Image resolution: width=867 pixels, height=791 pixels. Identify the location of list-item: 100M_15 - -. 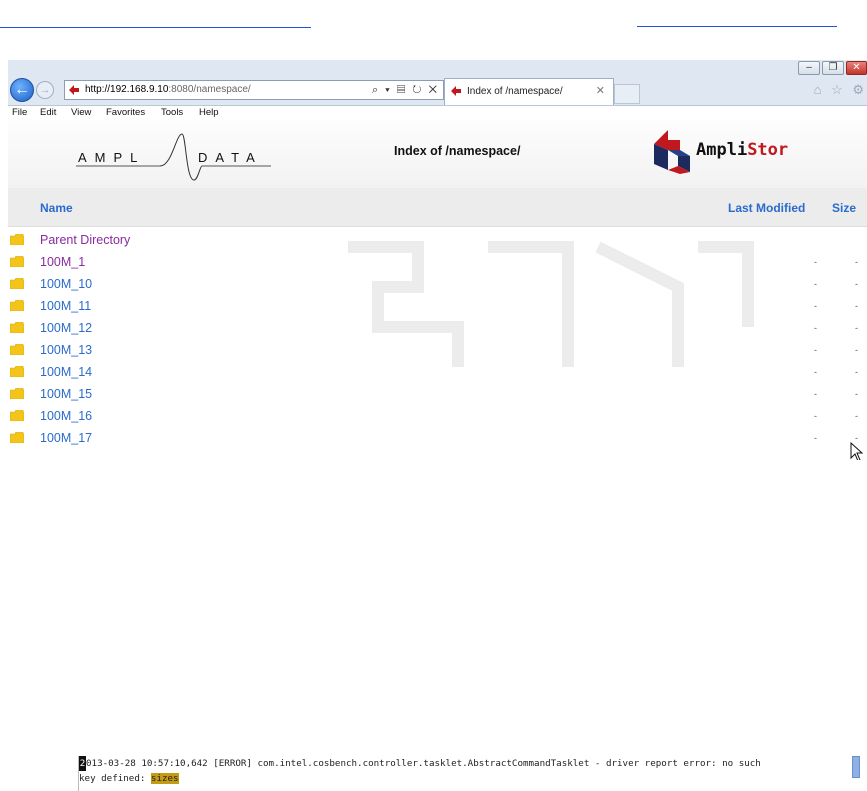
(437, 395).